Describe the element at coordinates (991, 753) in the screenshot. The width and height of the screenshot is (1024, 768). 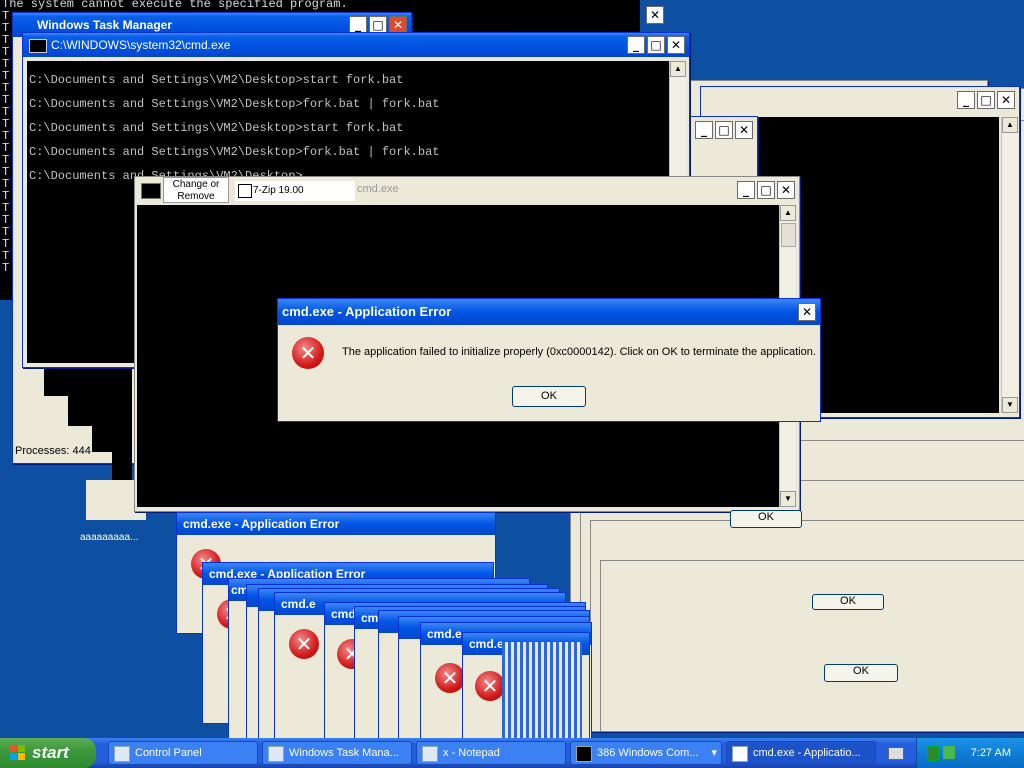
I see `clock: 7:27 AM` at that location.